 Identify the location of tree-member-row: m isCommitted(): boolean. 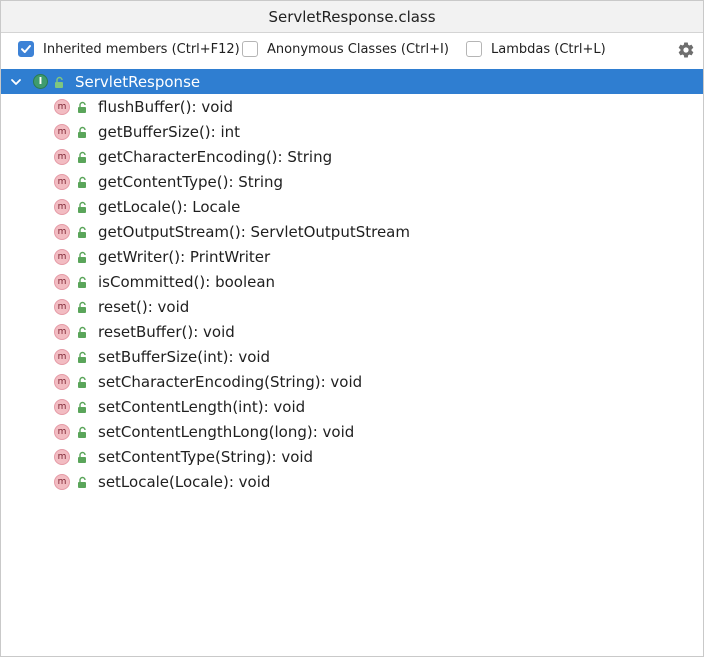
(352, 281).